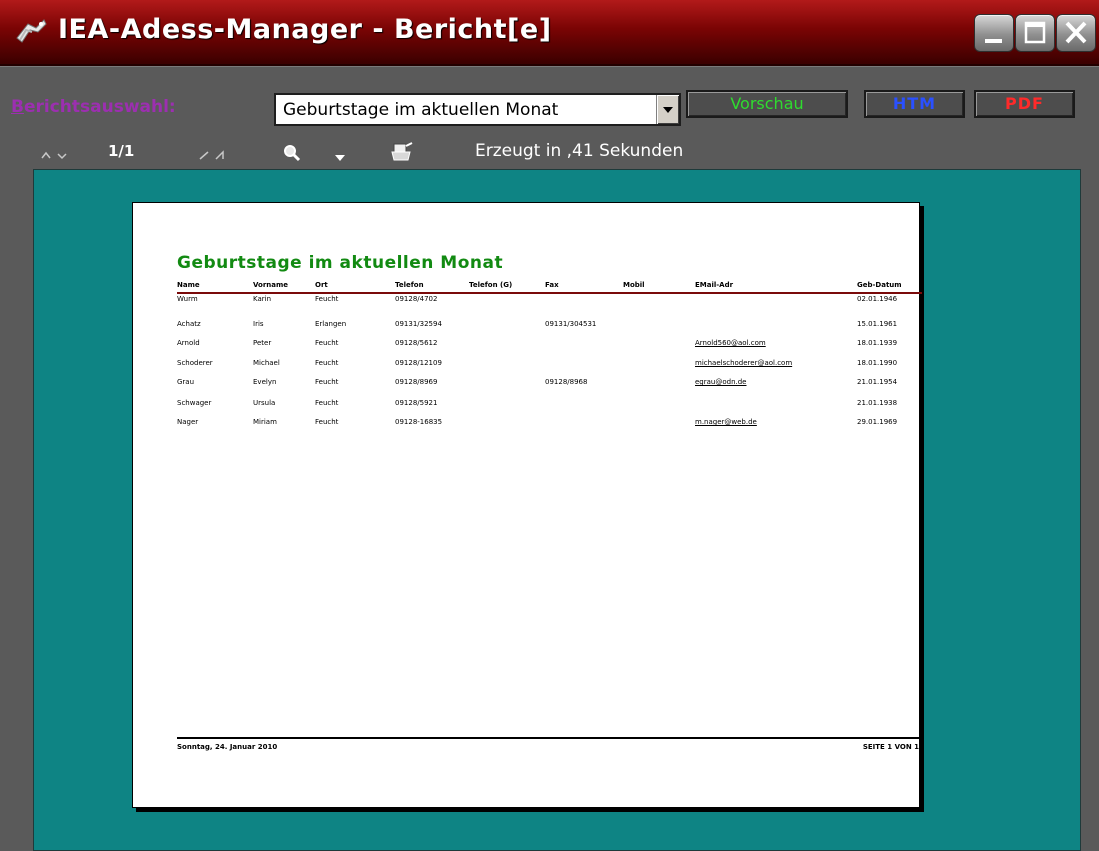 The width and height of the screenshot is (1099, 851). Describe the element at coordinates (418, 363) in the screenshot. I see `cell-telefon: 09128/12109` at that location.